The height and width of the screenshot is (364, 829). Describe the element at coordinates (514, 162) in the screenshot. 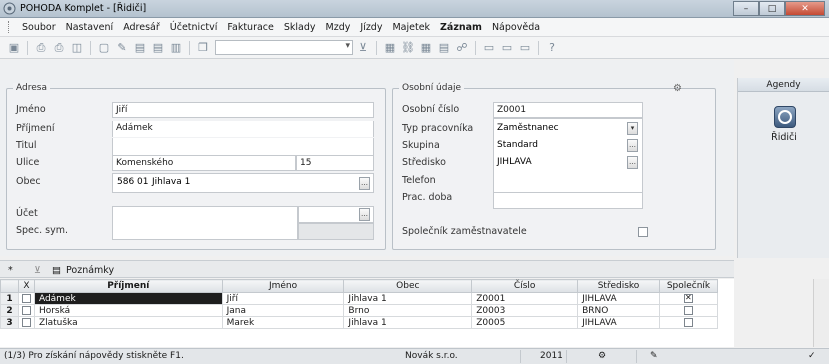

I see `stredisko-field: JIHLAVA` at that location.